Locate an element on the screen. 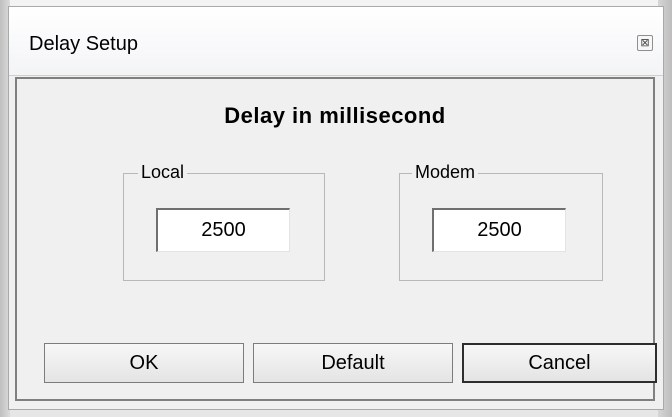 This screenshot has height=417, width=672. modem-delay-input: 2500 is located at coordinates (499, 230).